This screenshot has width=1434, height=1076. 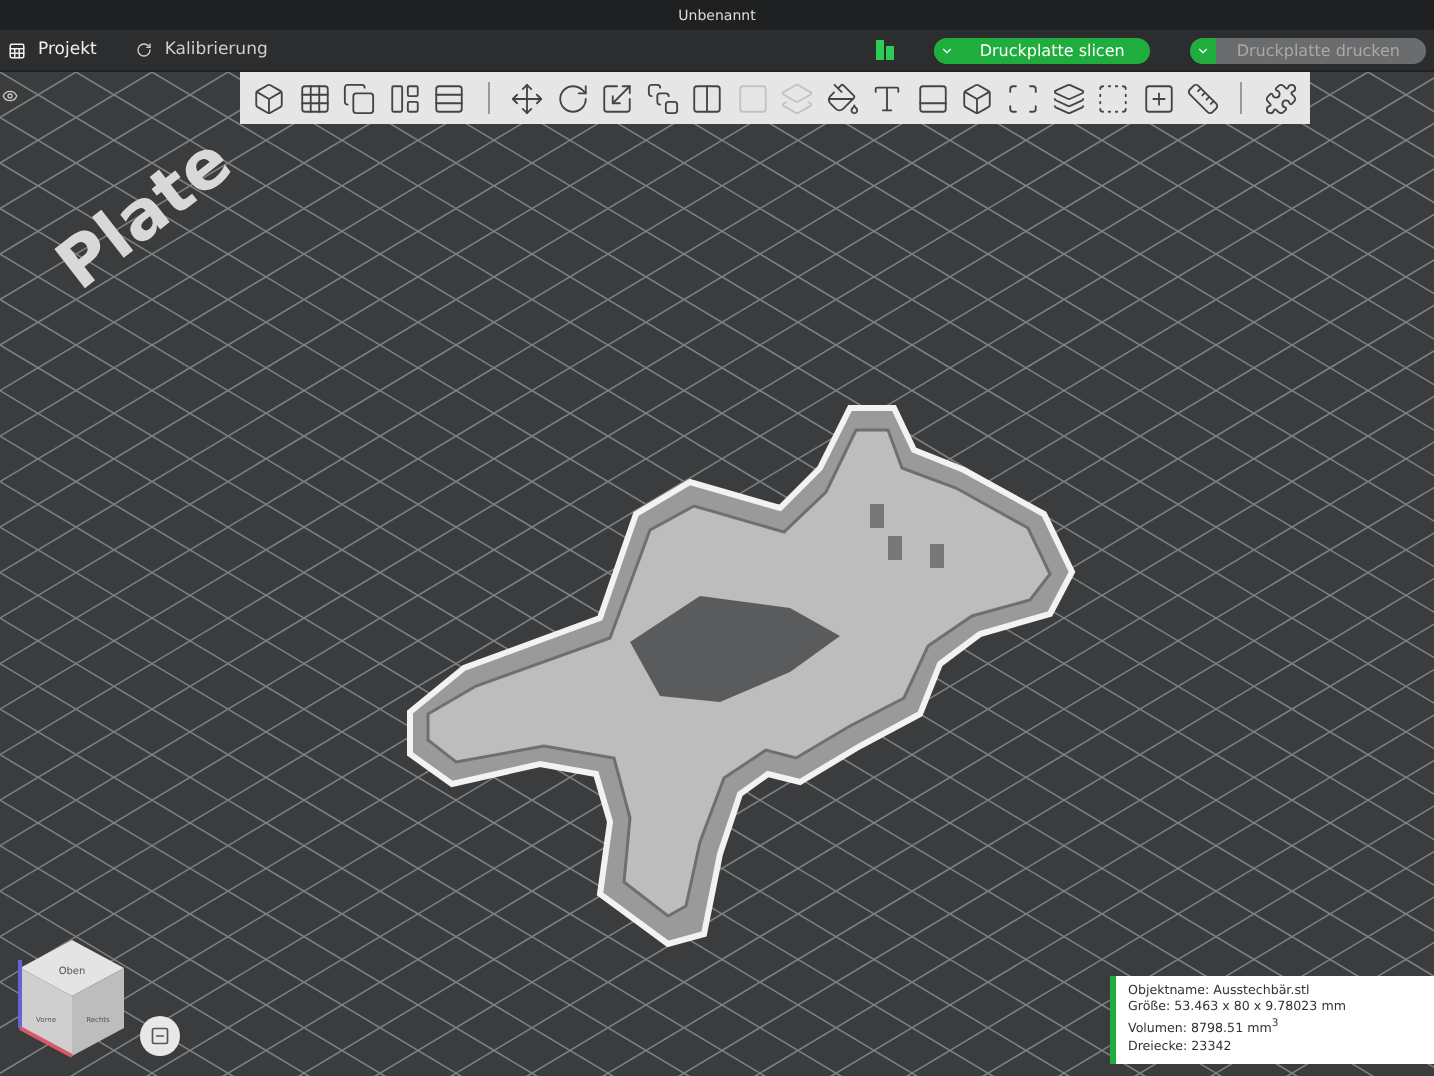 I want to click on copy-icon, so click(x=360, y=98).